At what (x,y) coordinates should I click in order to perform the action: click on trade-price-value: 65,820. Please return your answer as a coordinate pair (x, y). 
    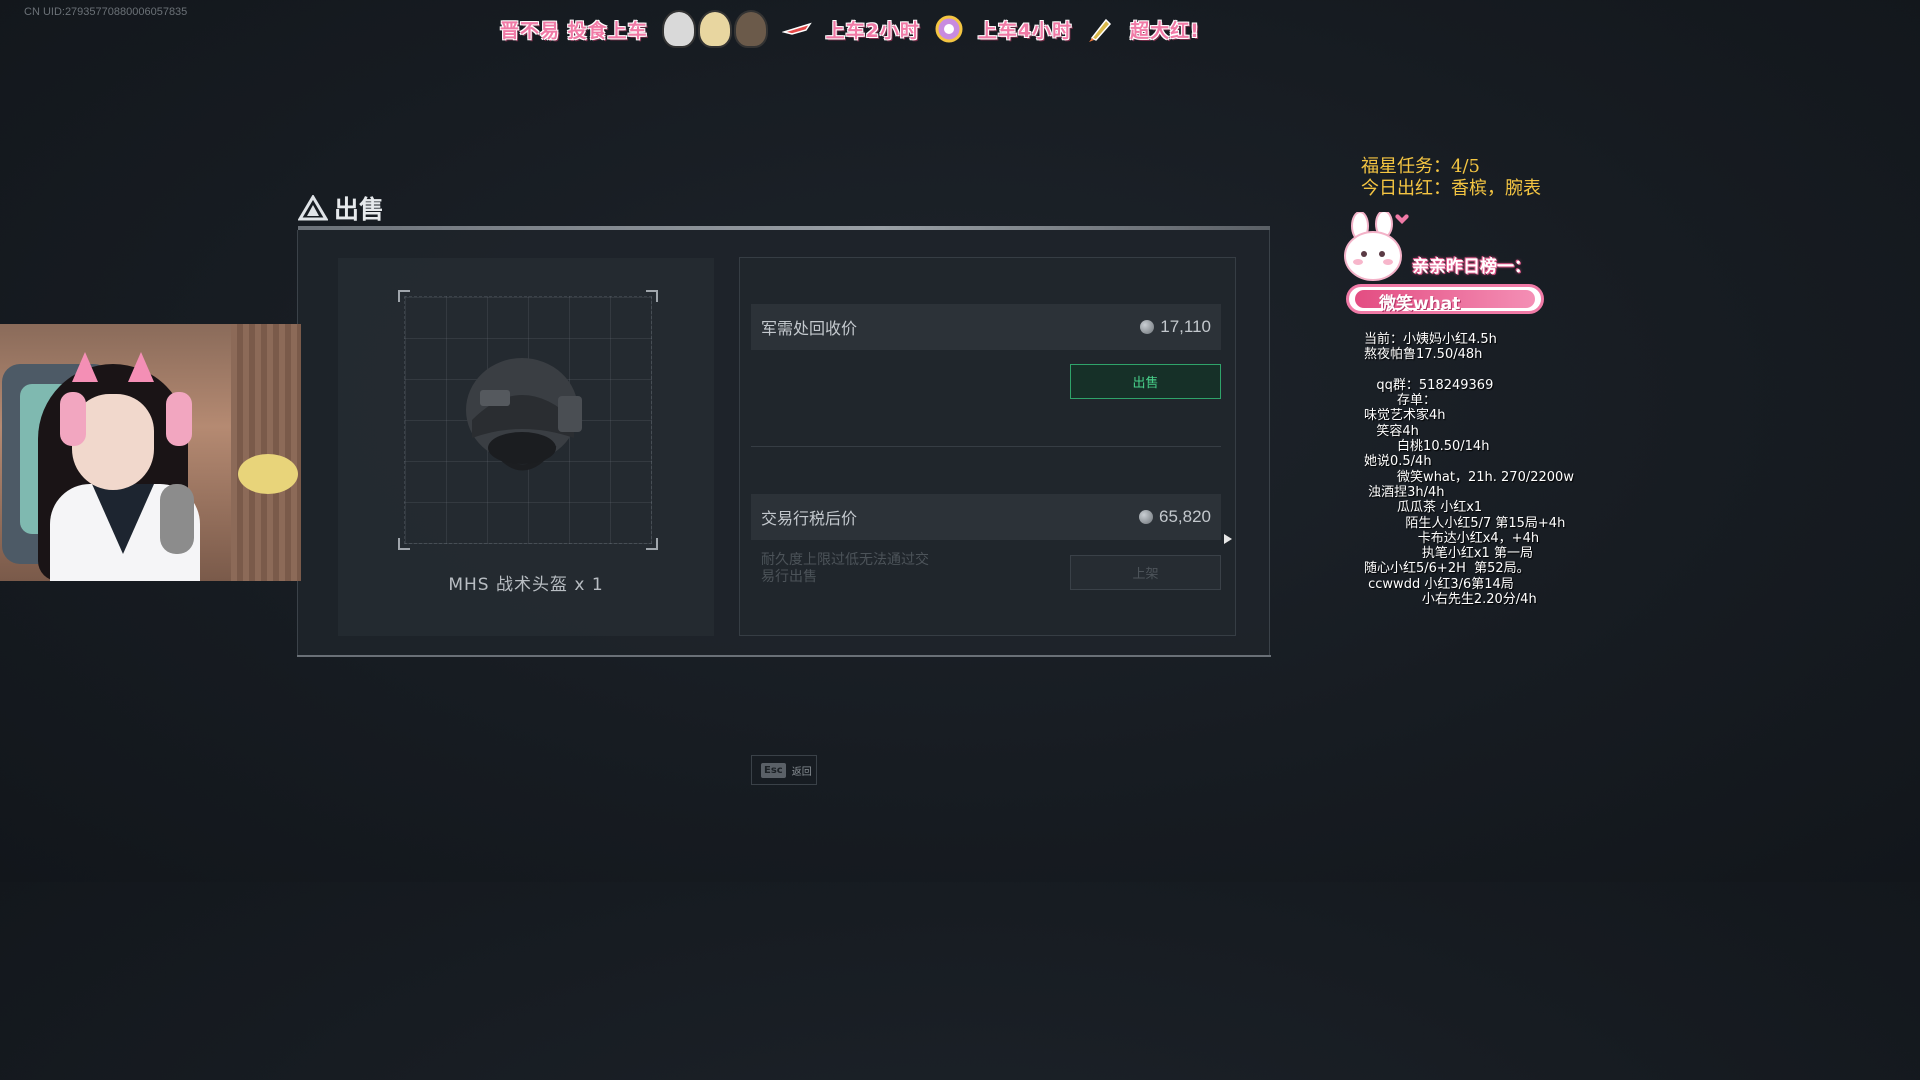
    Looking at the image, I should click on (1185, 516).